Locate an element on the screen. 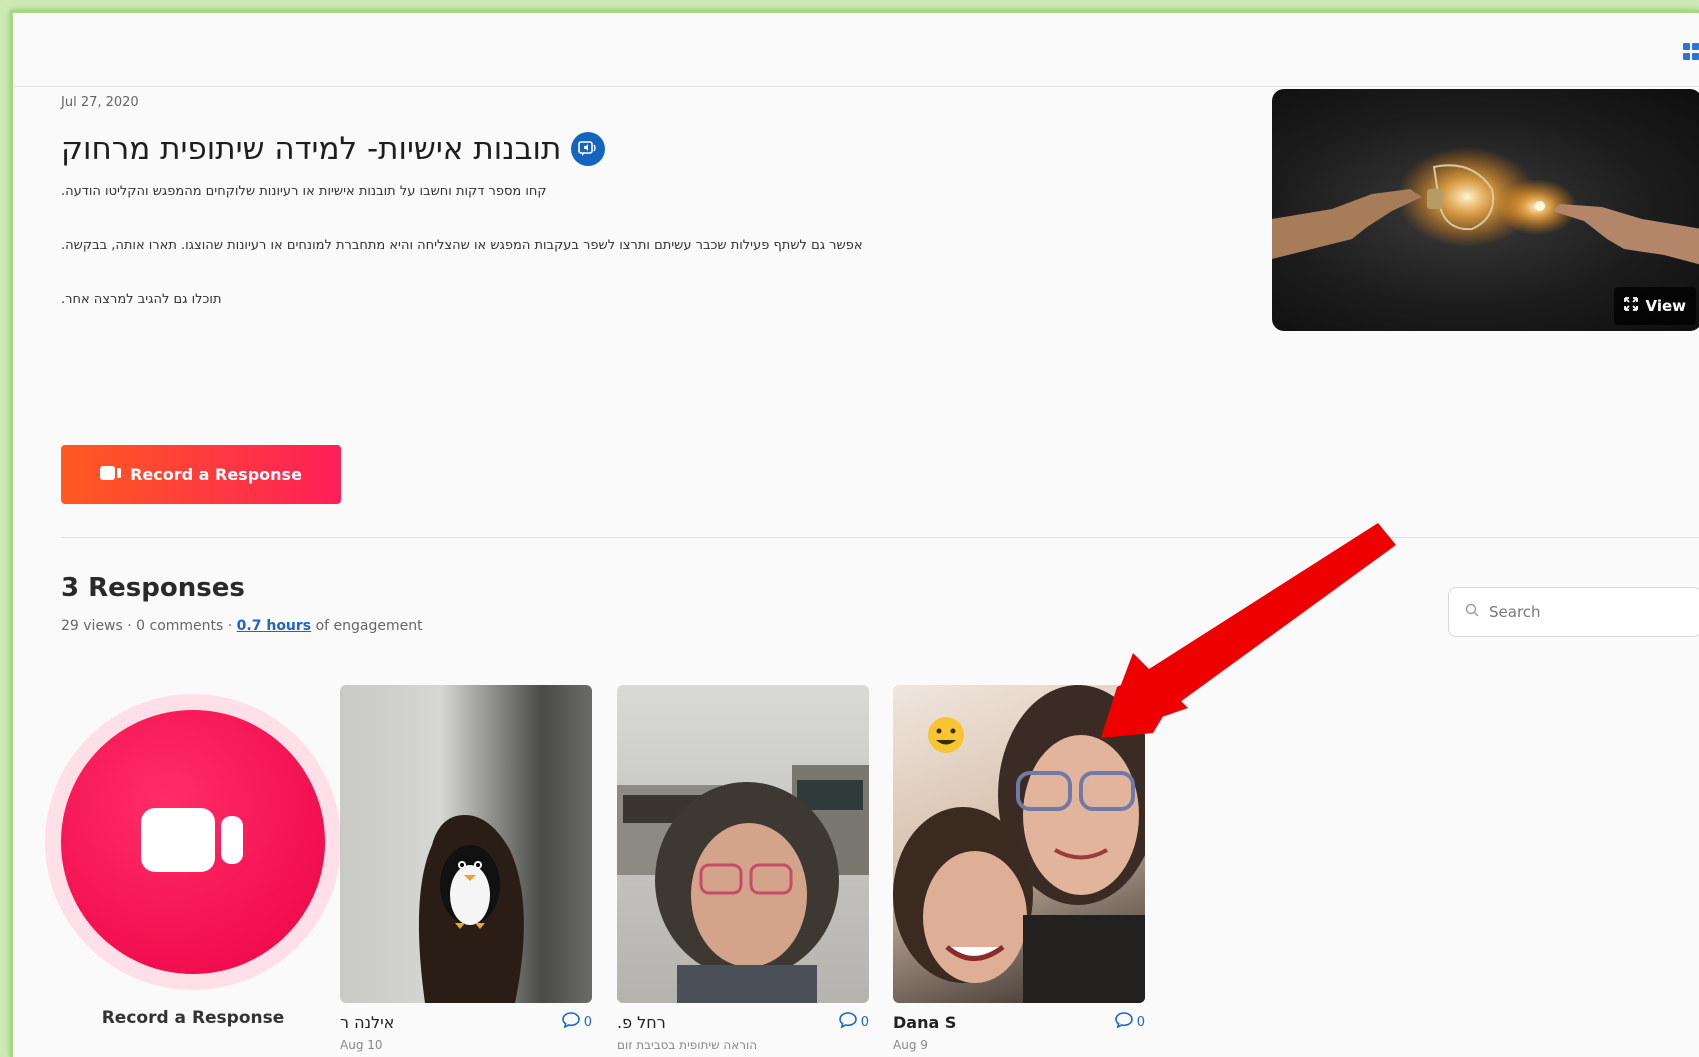  response-date: Aug 9 is located at coordinates (910, 1045).